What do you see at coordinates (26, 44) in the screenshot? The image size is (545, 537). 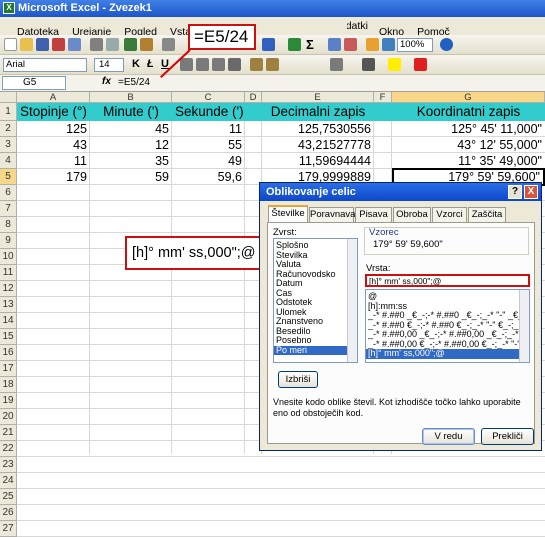 I see `open-icon` at bounding box center [26, 44].